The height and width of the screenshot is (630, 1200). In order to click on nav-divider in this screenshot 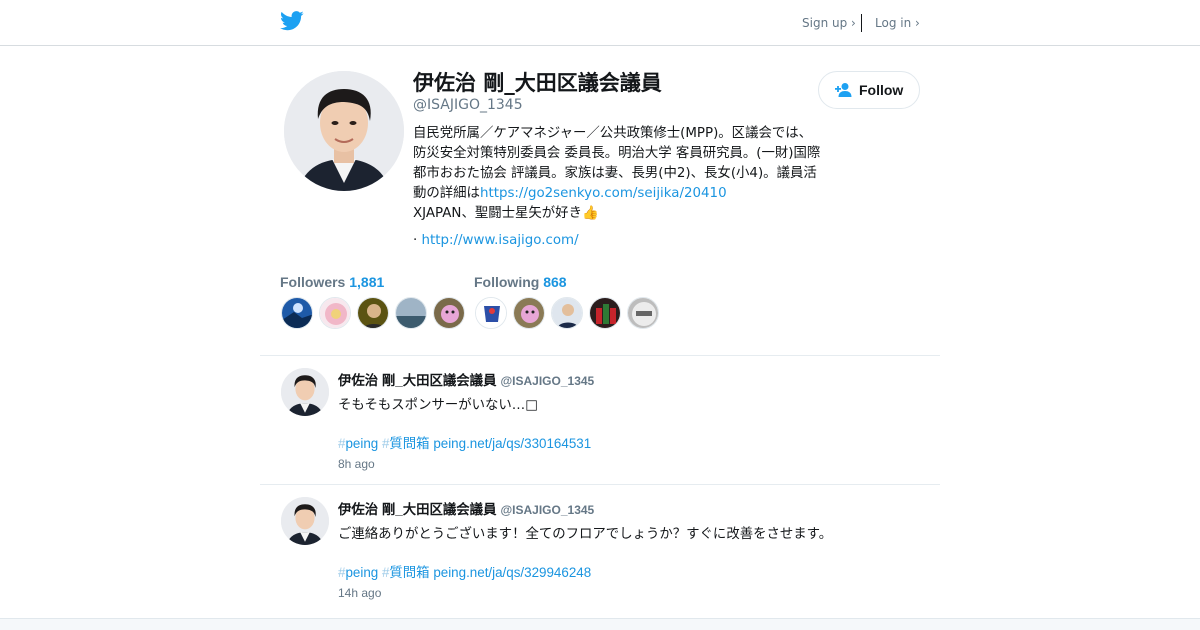, I will do `click(861, 23)`.